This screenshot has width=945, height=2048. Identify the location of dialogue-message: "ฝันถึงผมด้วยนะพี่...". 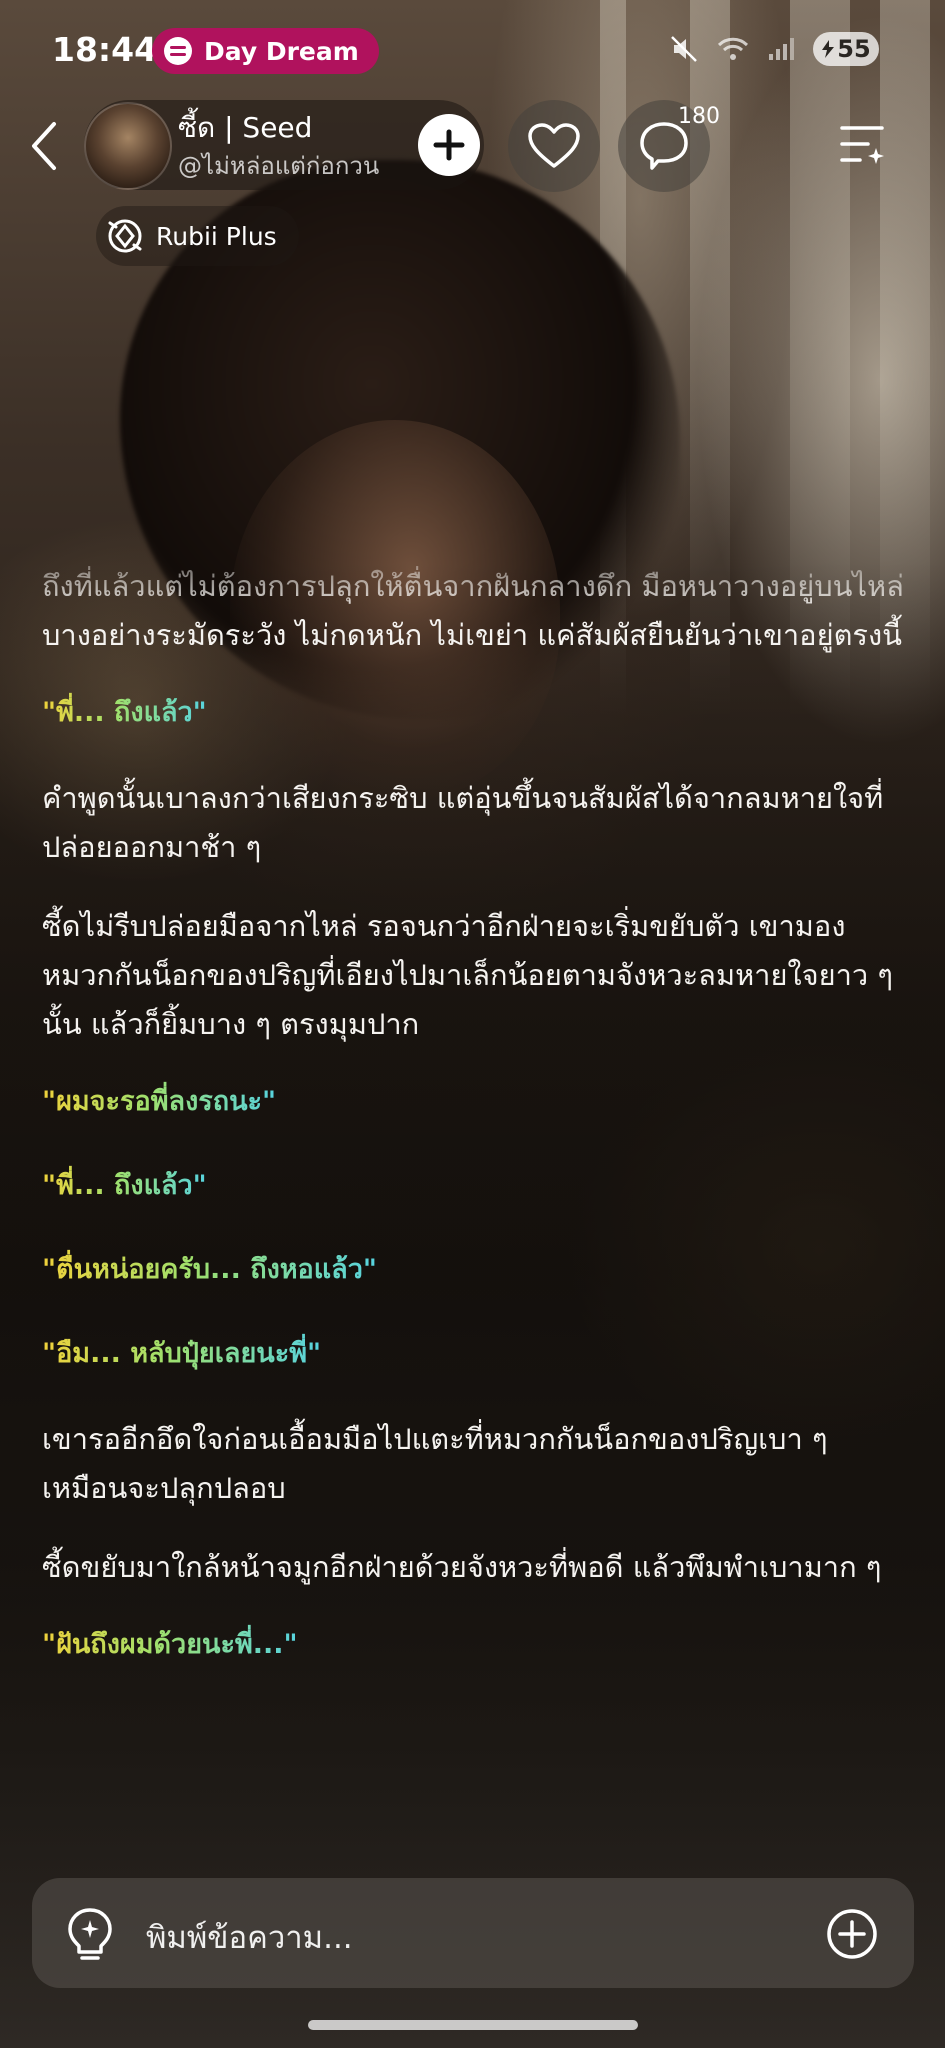
(170, 1645).